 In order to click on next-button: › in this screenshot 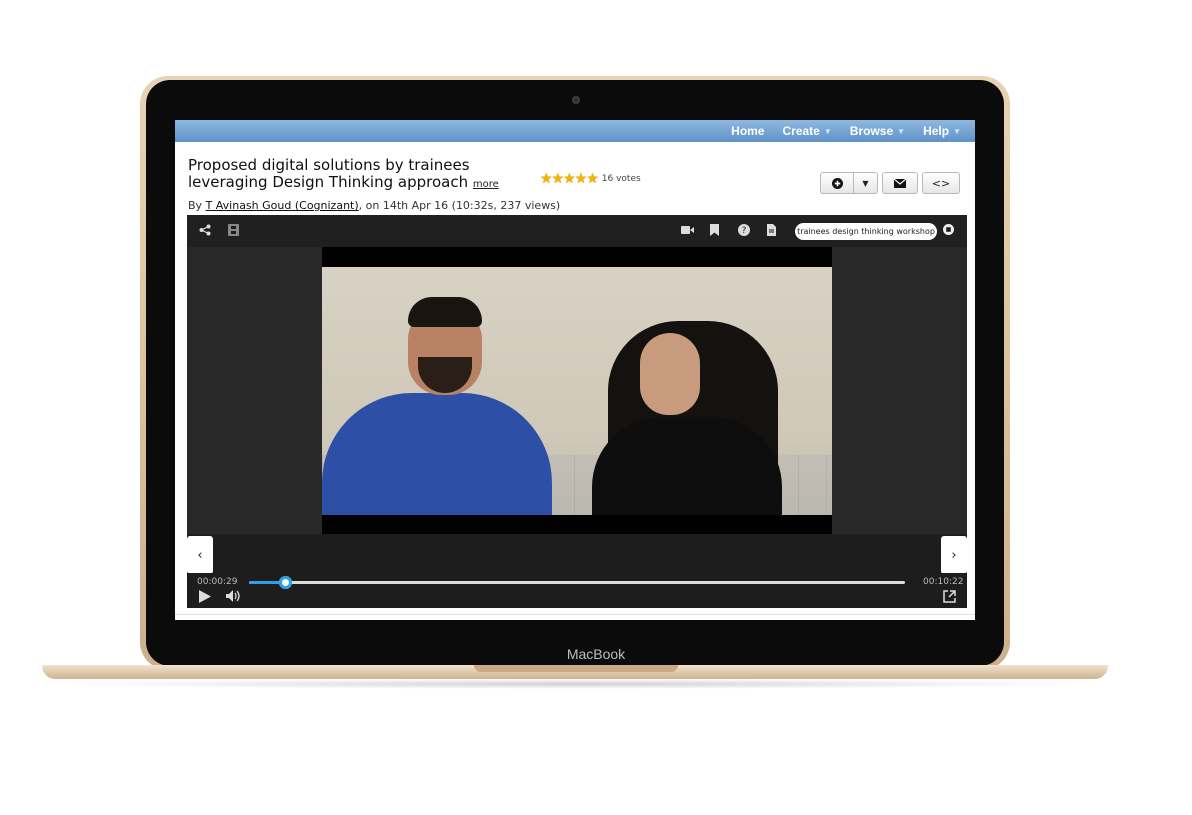, I will do `click(954, 555)`.